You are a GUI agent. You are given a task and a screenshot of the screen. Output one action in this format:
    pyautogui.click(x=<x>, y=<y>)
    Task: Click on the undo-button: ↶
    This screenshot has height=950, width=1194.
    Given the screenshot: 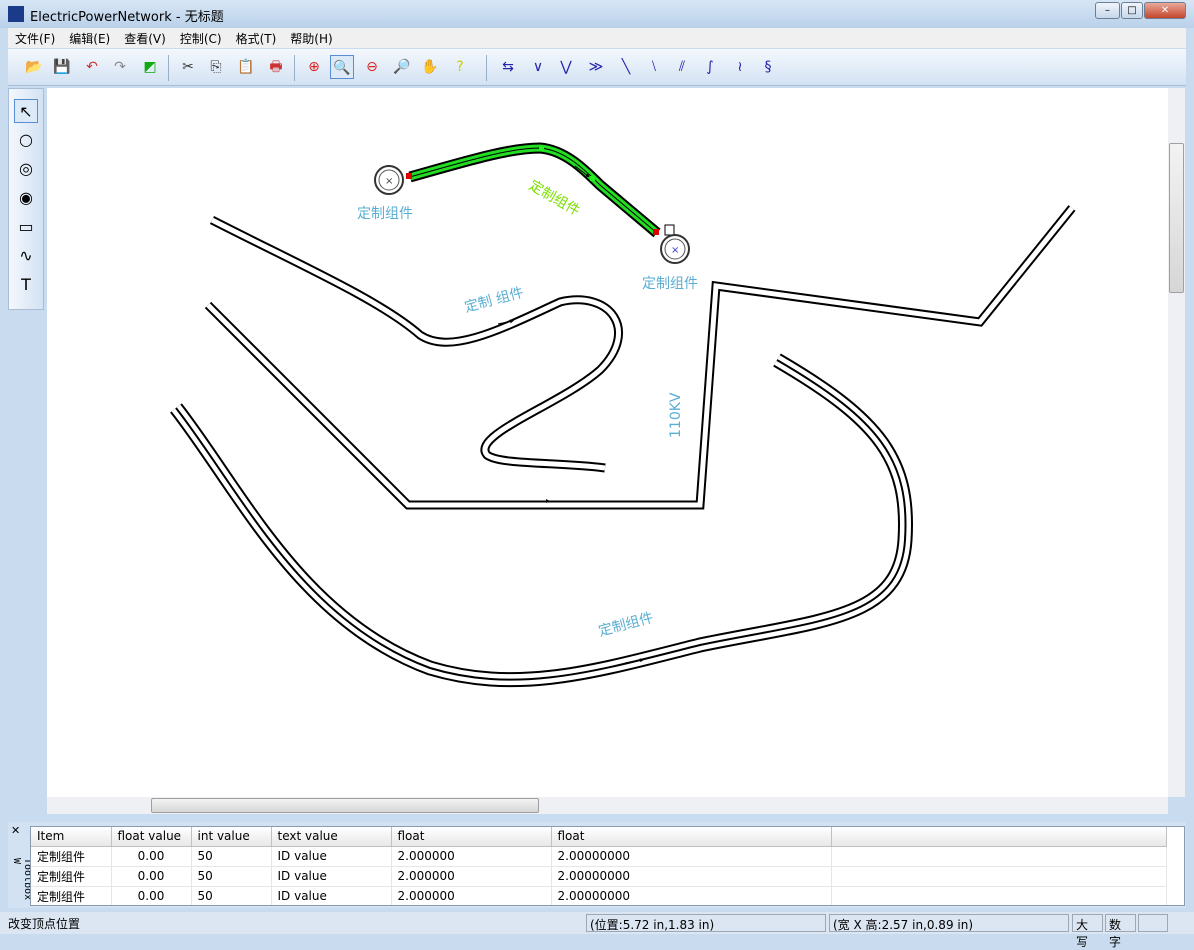 What is the action you would take?
    pyautogui.click(x=92, y=67)
    